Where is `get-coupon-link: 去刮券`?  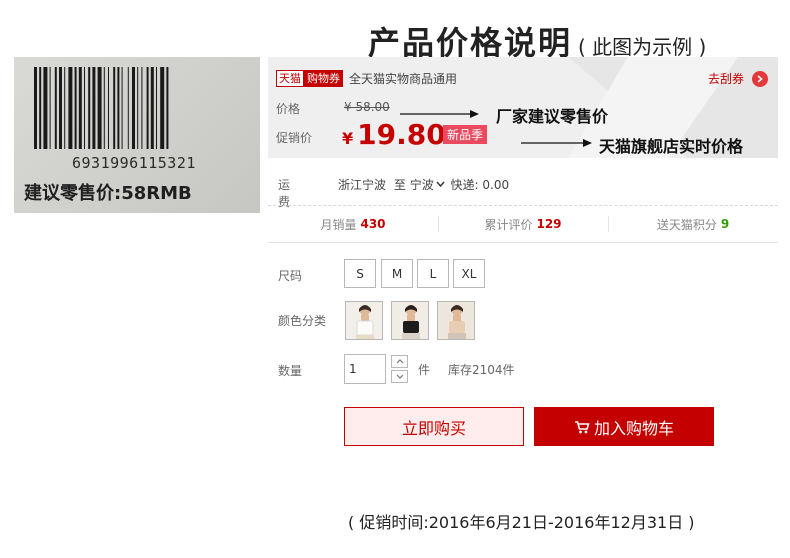
get-coupon-link: 去刮券 is located at coordinates (738, 78).